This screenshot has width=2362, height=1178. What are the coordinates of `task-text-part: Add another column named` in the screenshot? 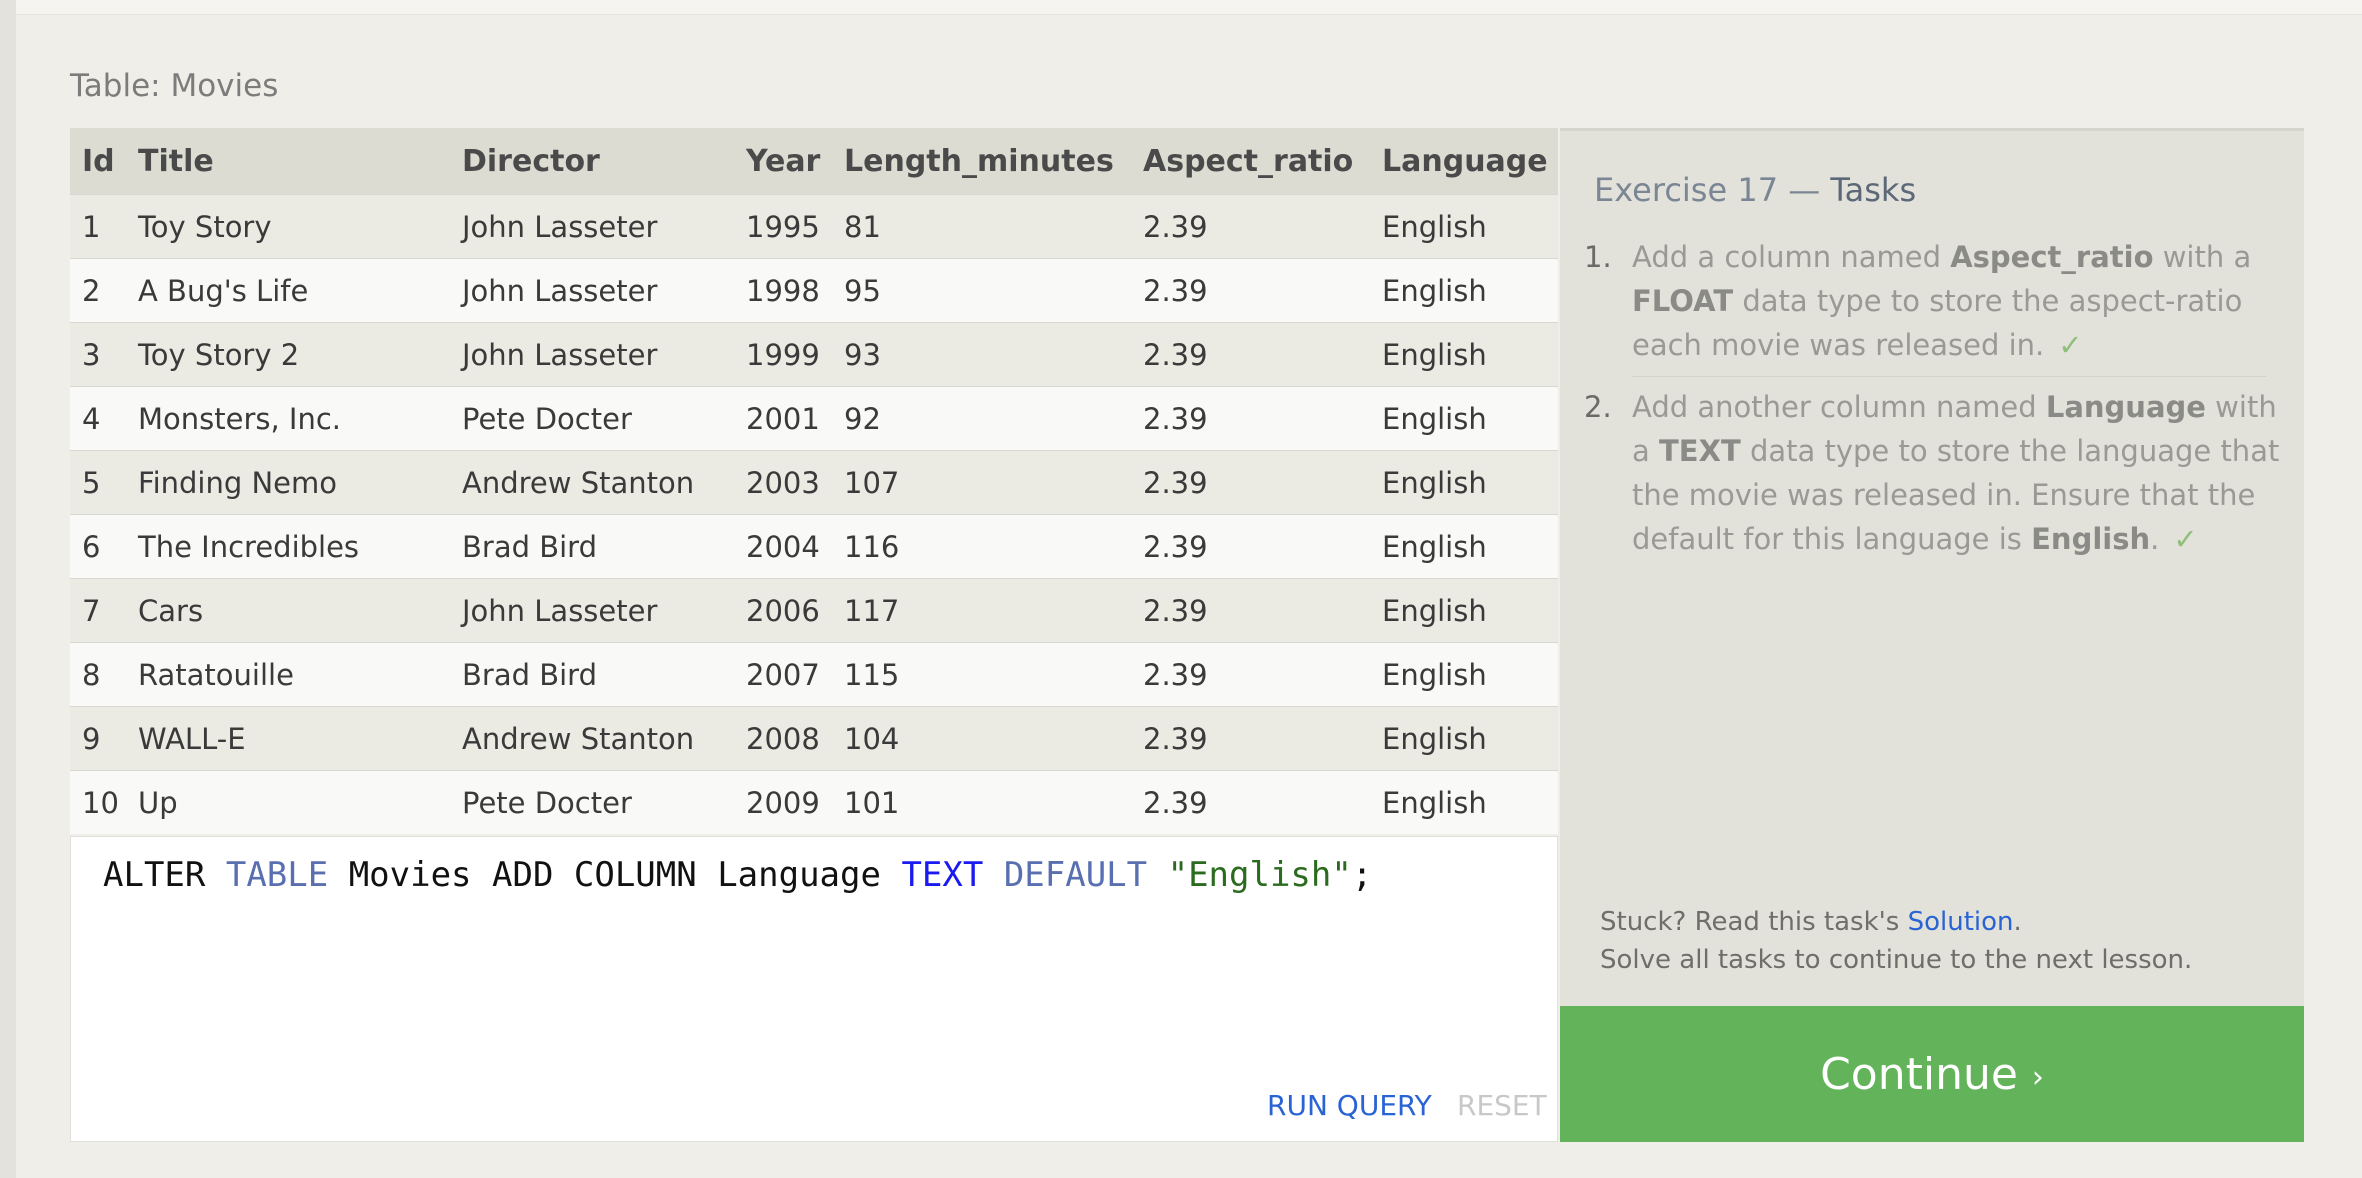 It's located at (1834, 407).